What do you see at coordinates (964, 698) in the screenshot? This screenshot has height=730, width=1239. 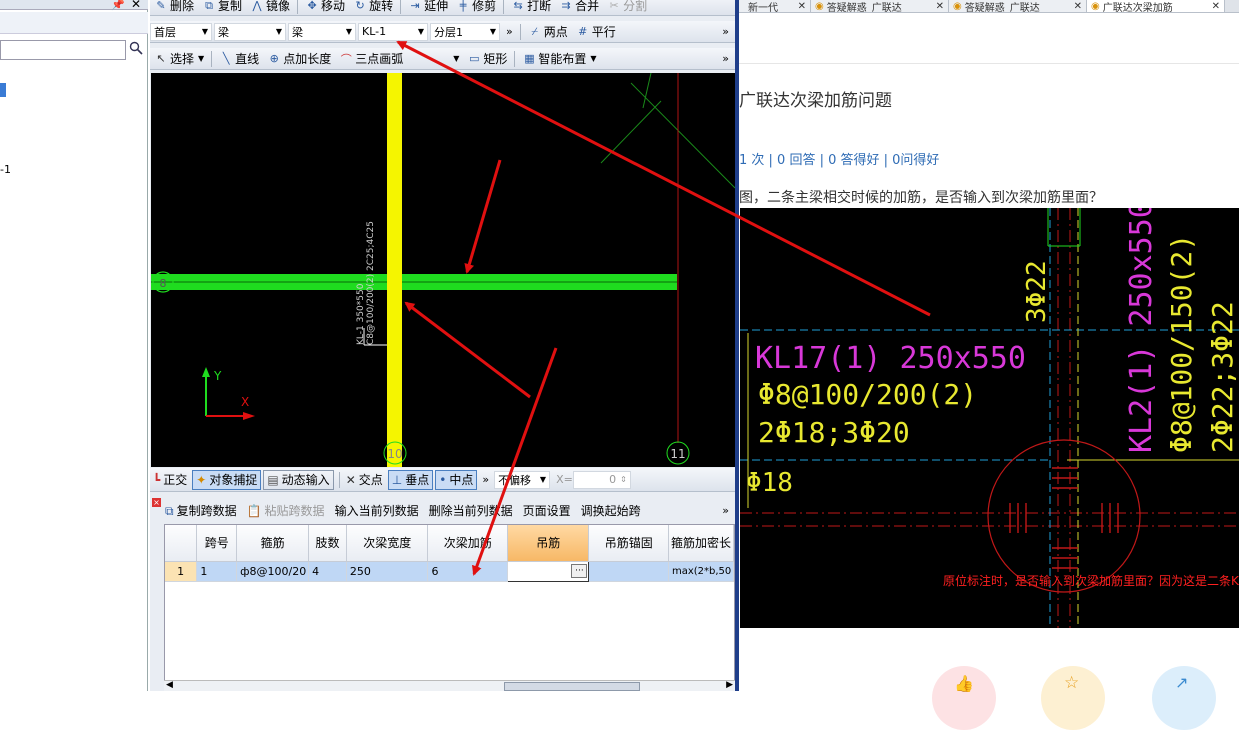 I see `like-button: 👍` at bounding box center [964, 698].